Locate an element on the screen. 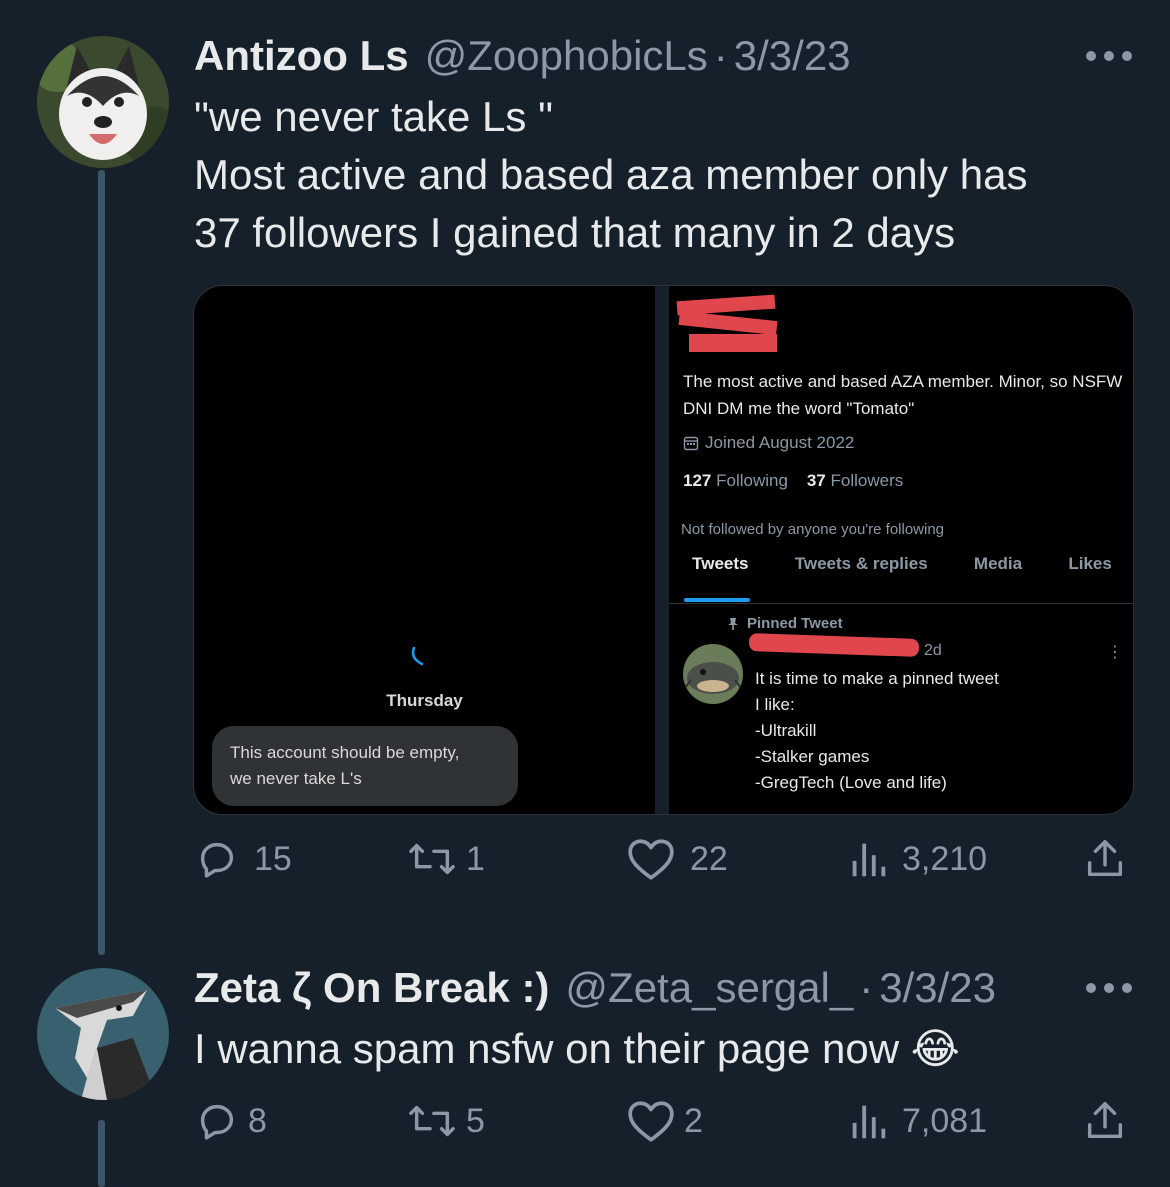 This screenshot has height=1187, width=1170. tweet-actions: 8 5 2 7,081 is located at coordinates (664, 1128).